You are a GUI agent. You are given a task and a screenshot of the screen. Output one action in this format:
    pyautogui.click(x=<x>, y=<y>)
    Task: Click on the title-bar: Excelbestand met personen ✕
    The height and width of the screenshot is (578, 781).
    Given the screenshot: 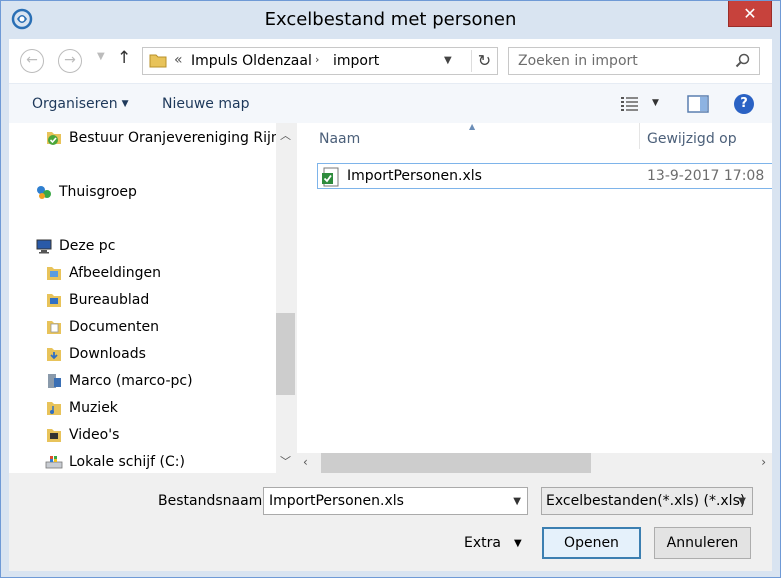 What is the action you would take?
    pyautogui.click(x=390, y=20)
    